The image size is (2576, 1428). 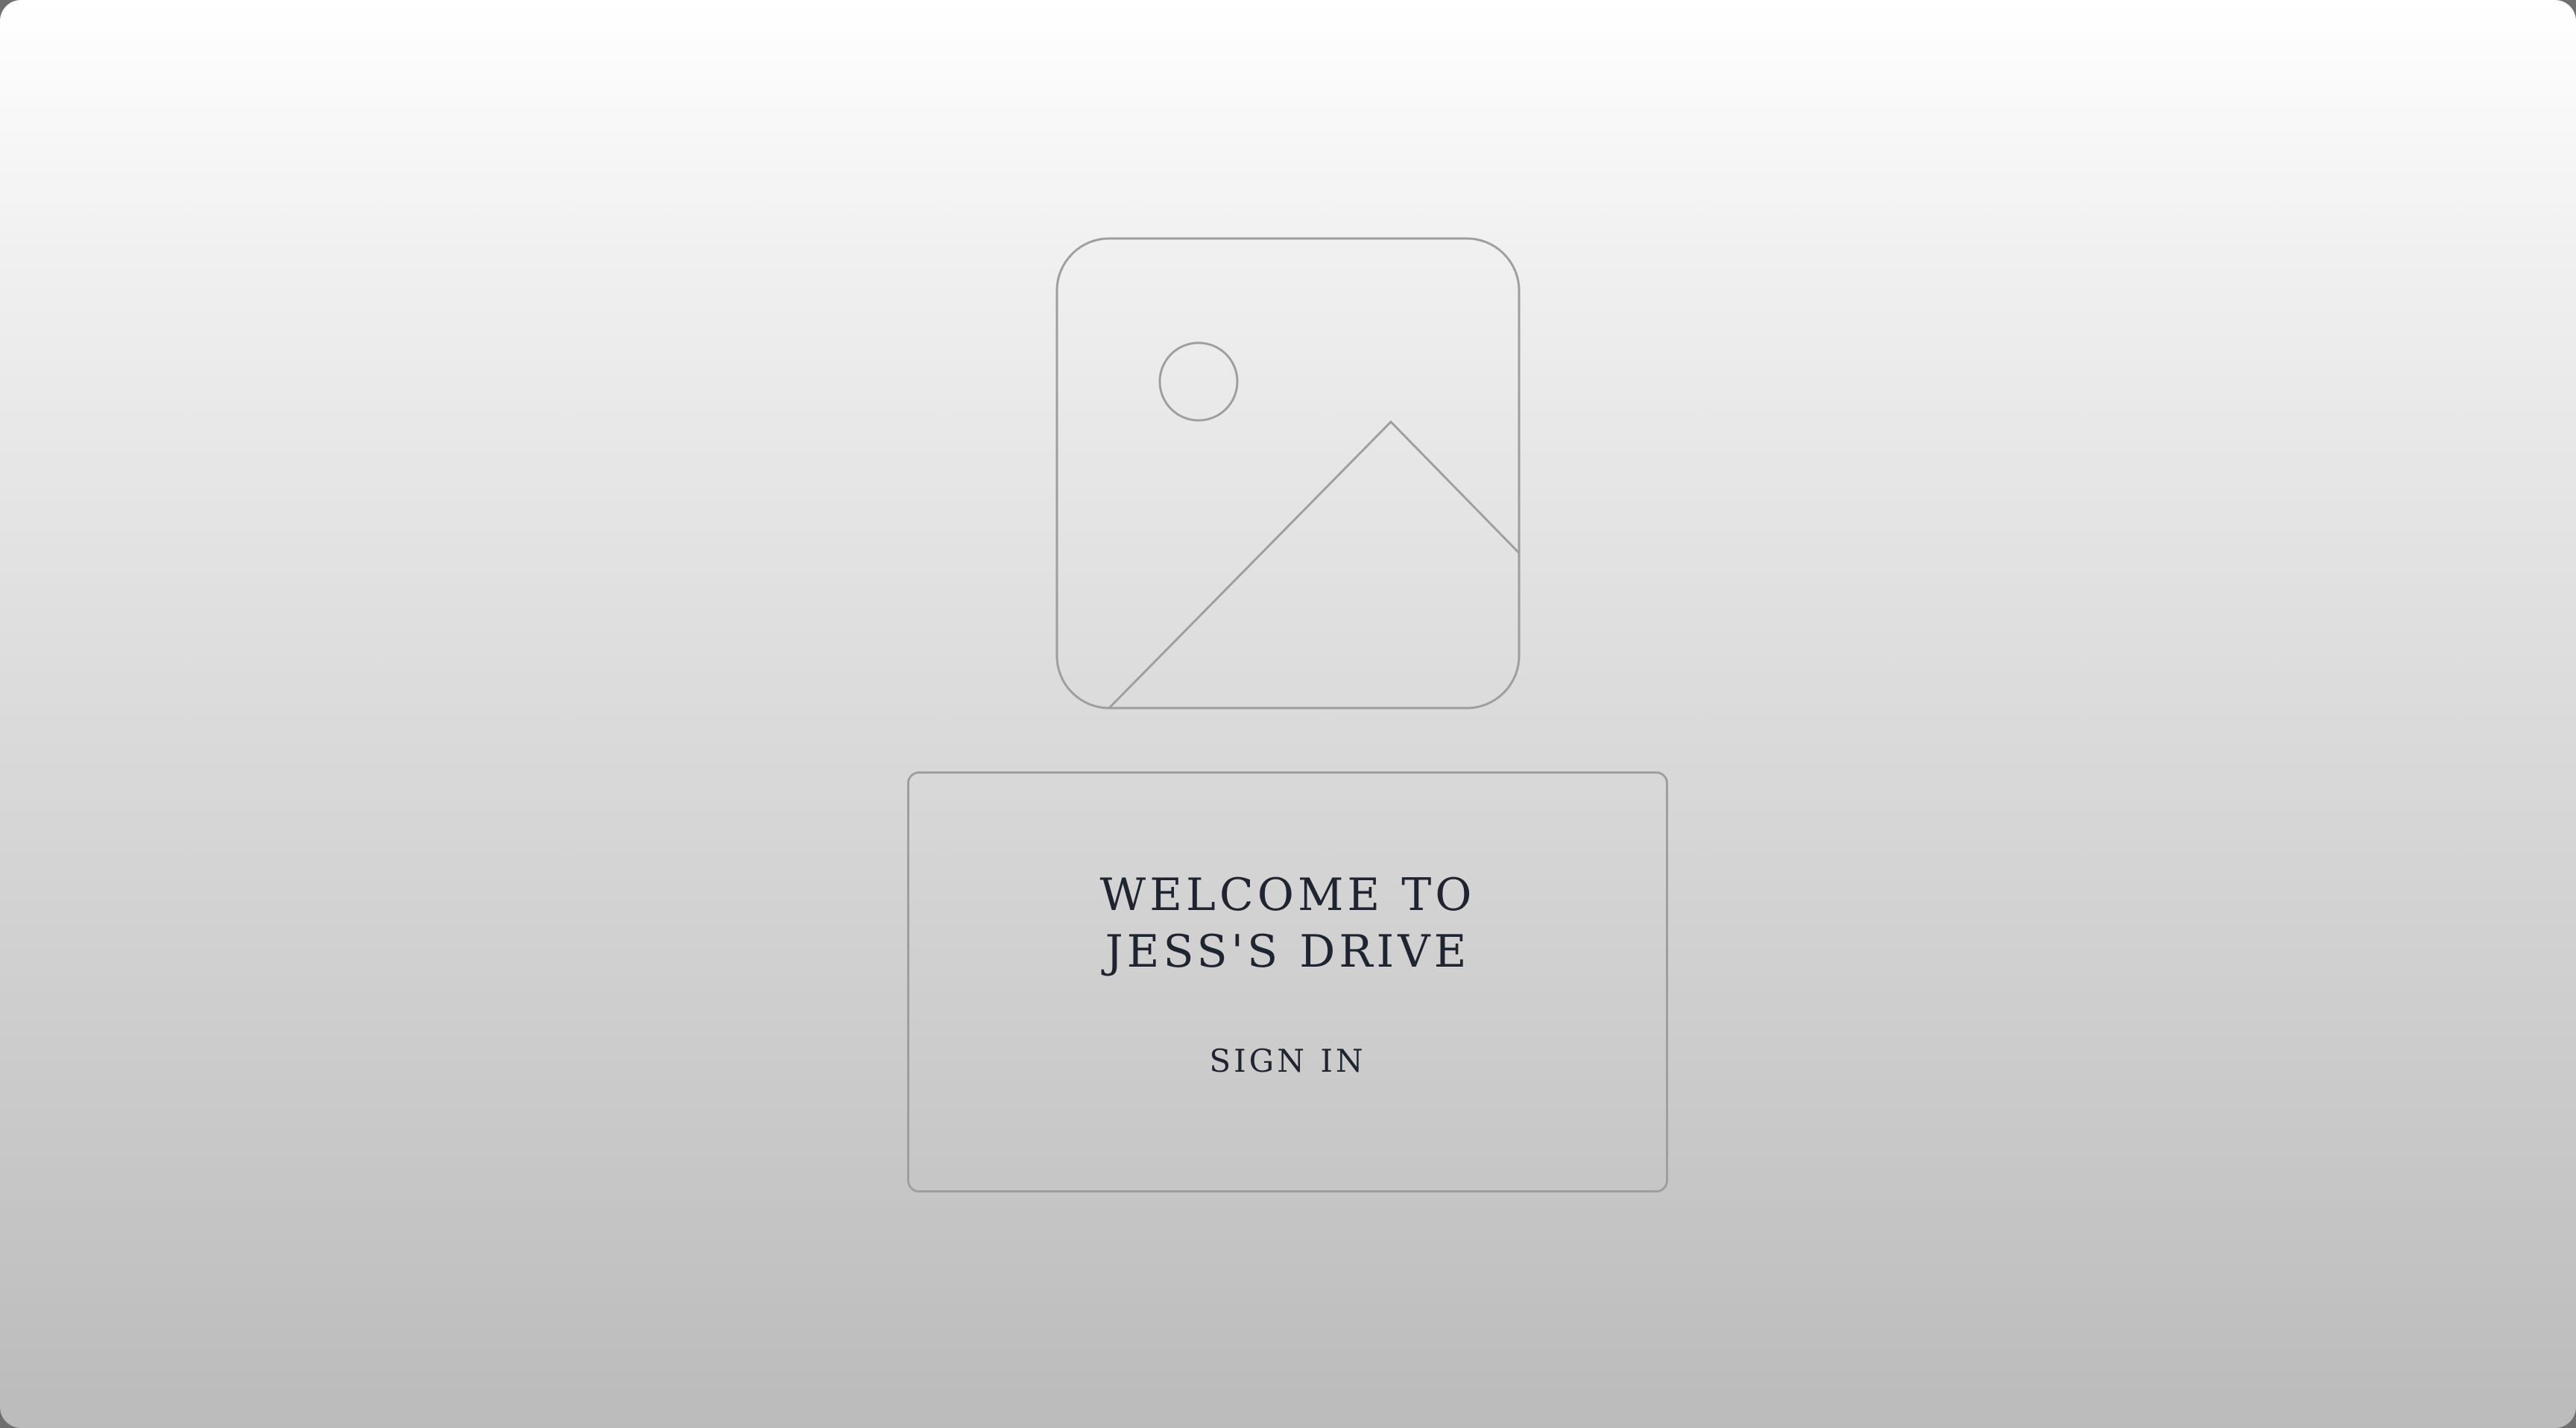 What do you see at coordinates (1287, 981) in the screenshot?
I see `welcome-card: WELCOME TO JESS'S DRIVE SIGN IN` at bounding box center [1287, 981].